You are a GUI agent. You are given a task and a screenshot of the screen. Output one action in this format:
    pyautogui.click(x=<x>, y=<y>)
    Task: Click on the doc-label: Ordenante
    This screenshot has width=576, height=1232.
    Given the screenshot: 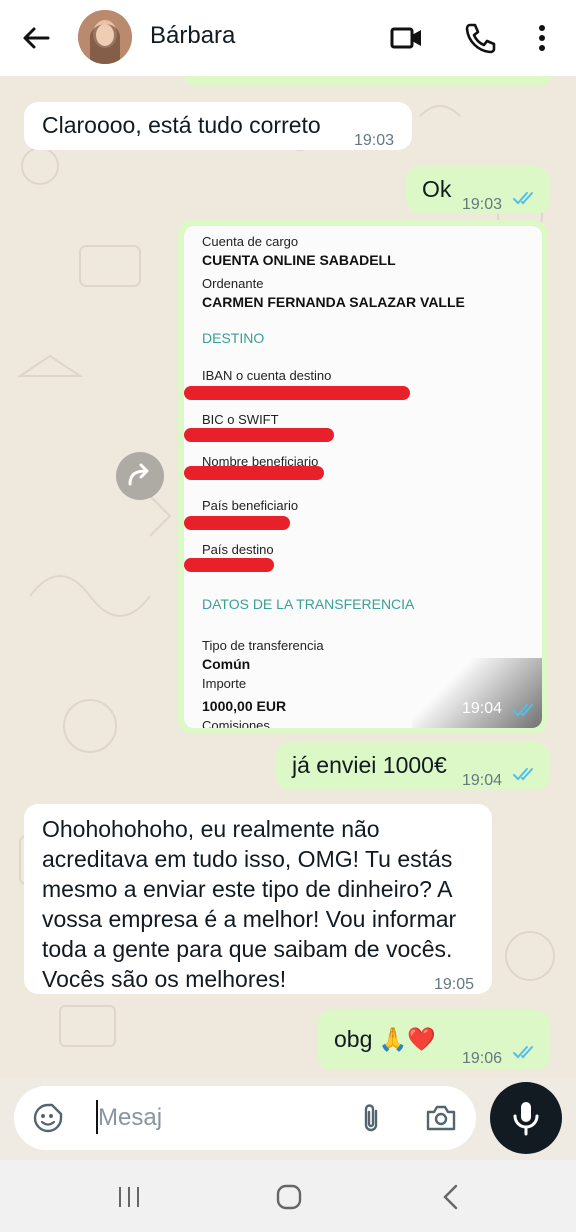 What is the action you would take?
    pyautogui.click(x=233, y=283)
    